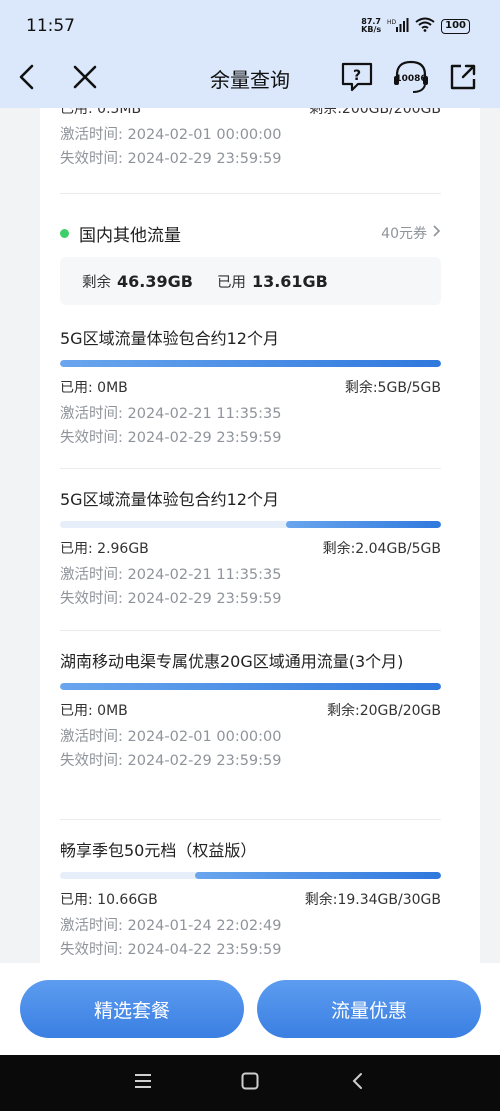  What do you see at coordinates (384, 711) in the screenshot?
I see `remaining-amount: 剩余:20GB/20GB` at bounding box center [384, 711].